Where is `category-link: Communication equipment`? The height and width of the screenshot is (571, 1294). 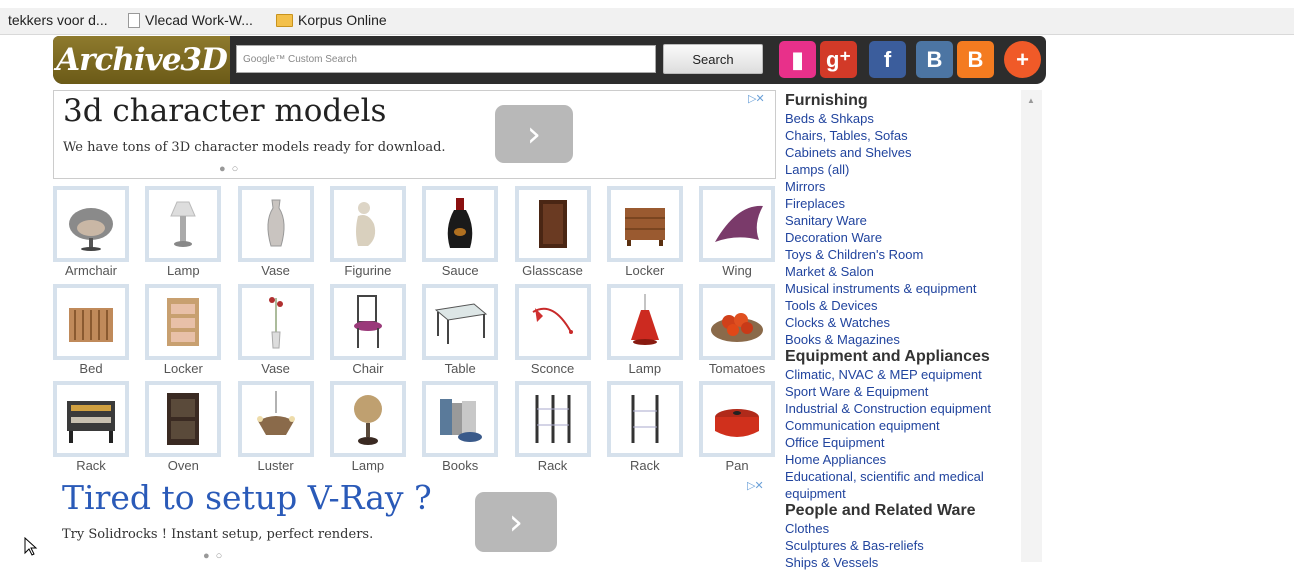 category-link: Communication equipment is located at coordinates (903, 425).